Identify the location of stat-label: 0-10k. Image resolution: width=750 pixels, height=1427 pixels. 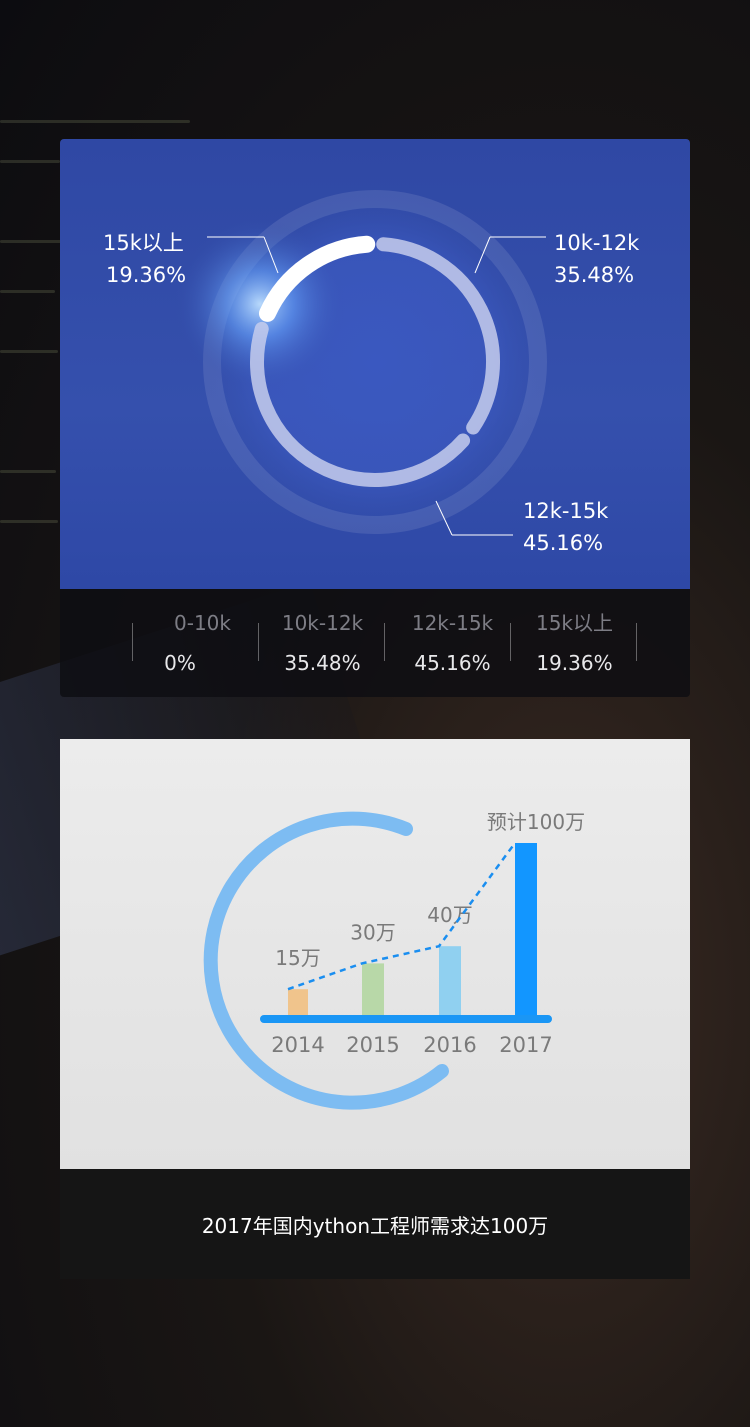
(202, 623).